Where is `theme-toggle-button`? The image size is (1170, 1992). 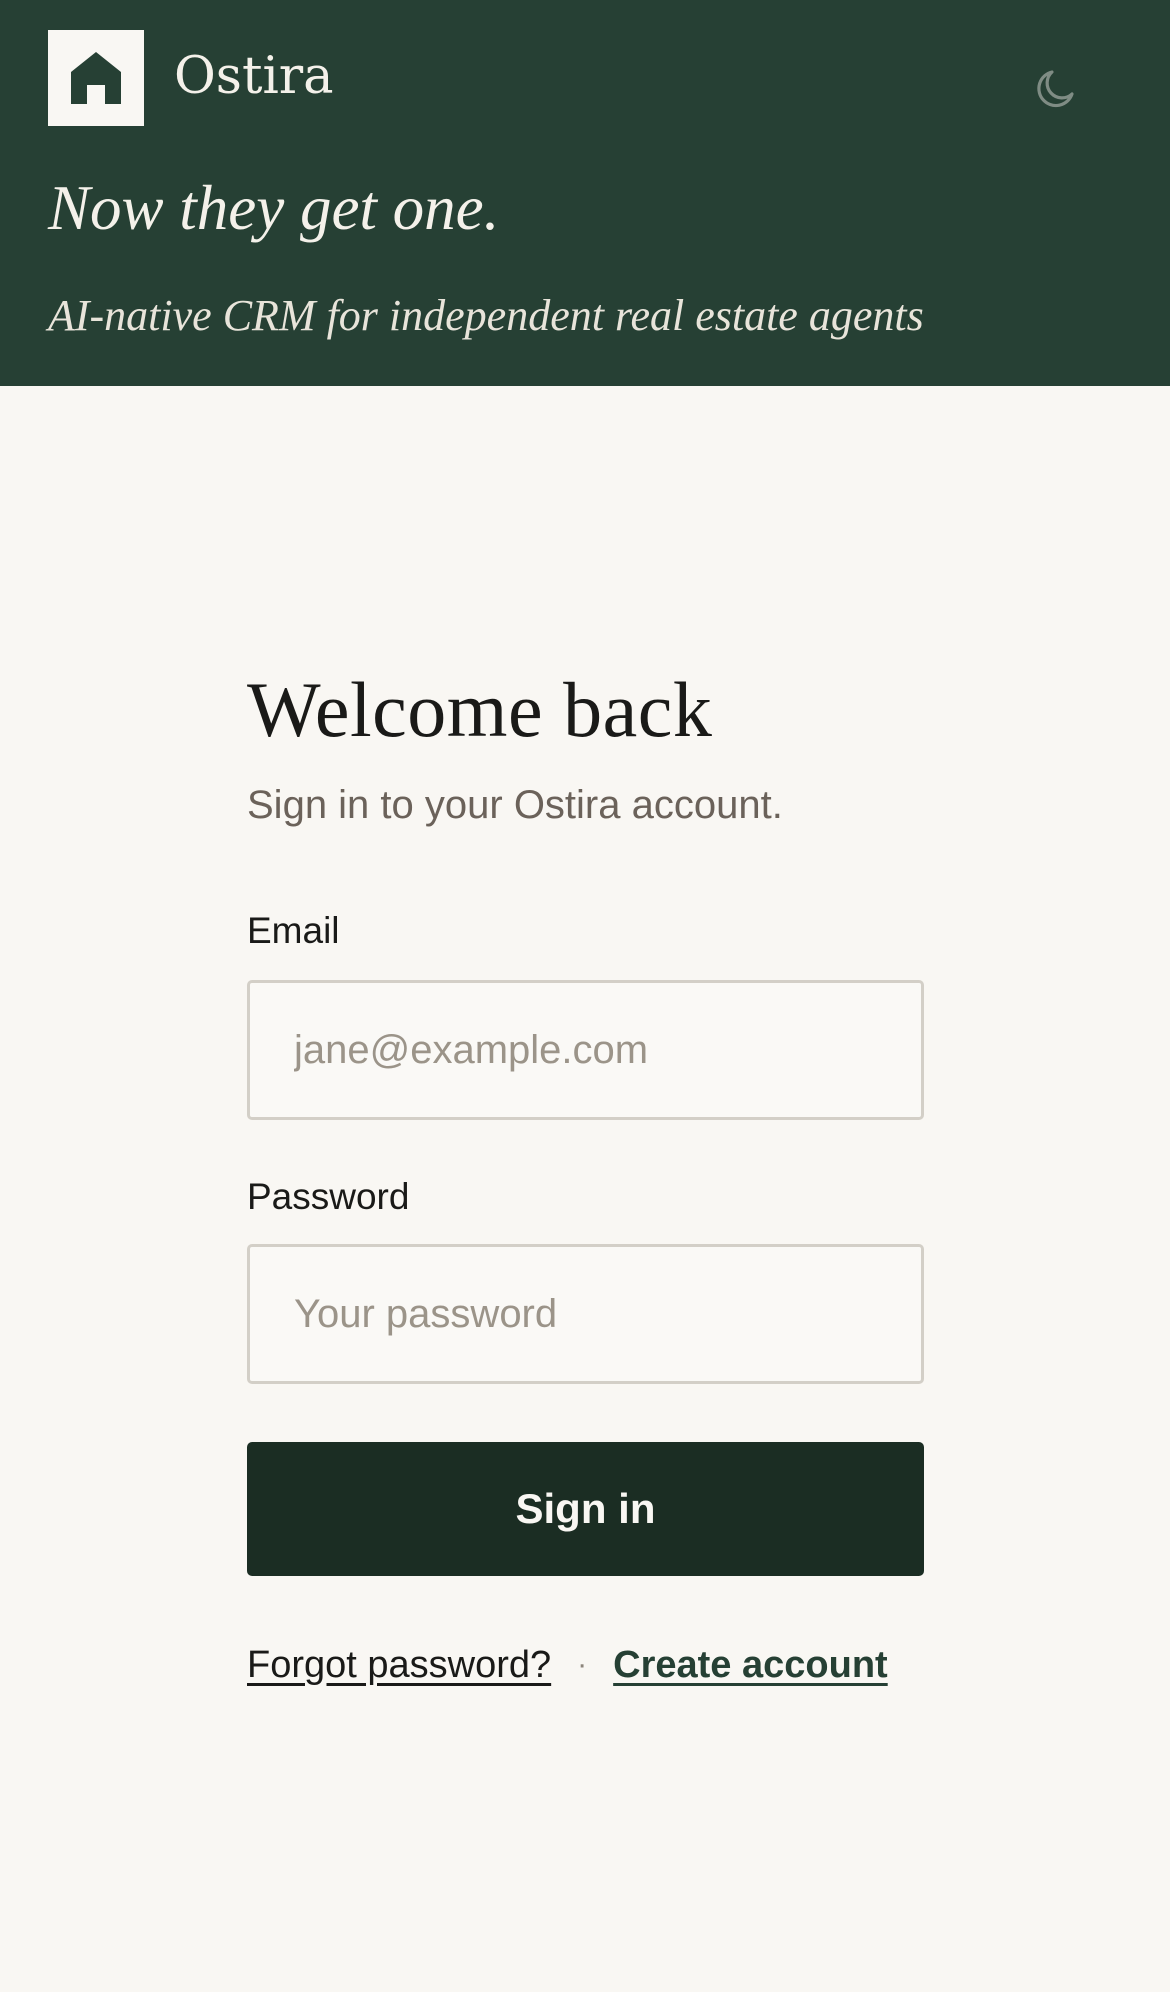 theme-toggle-button is located at coordinates (1056, 88).